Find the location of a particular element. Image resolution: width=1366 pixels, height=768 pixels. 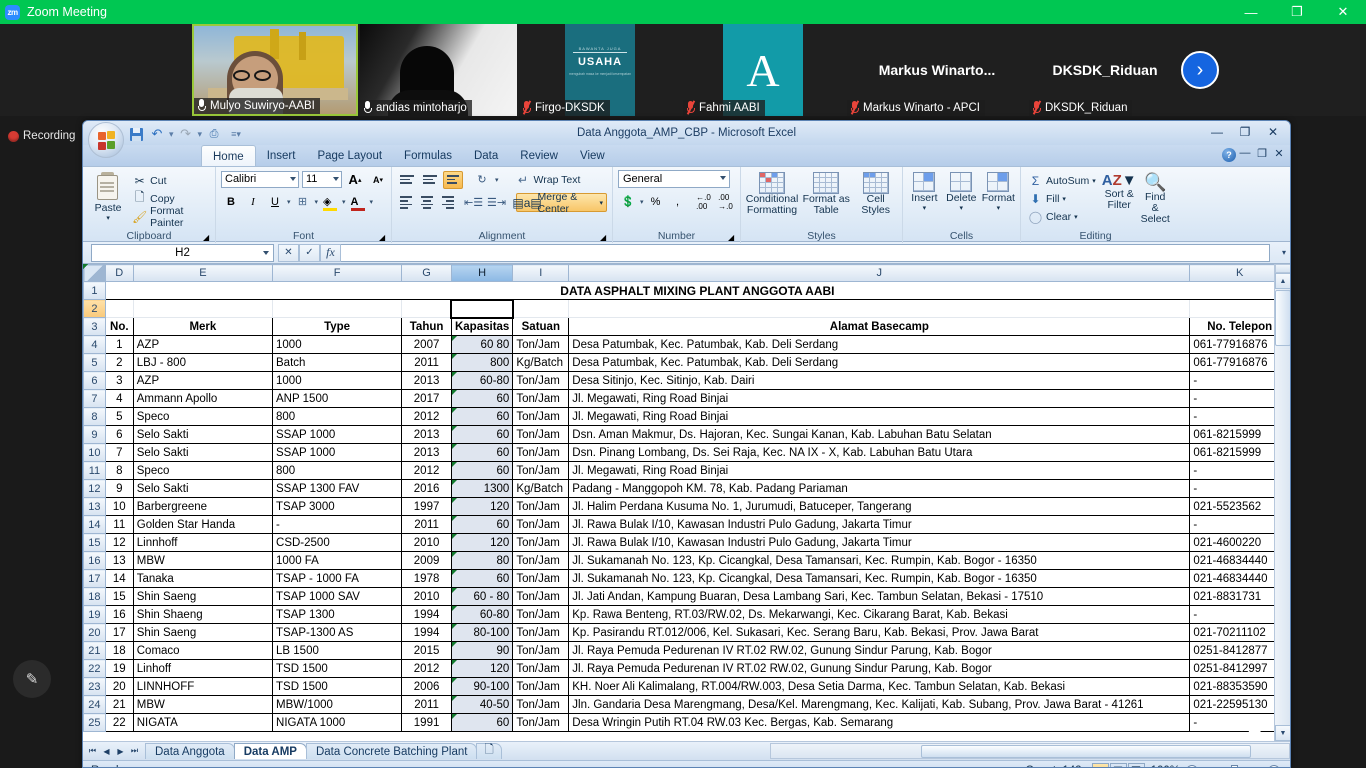

row-header-4: 4 is located at coordinates (94, 344).